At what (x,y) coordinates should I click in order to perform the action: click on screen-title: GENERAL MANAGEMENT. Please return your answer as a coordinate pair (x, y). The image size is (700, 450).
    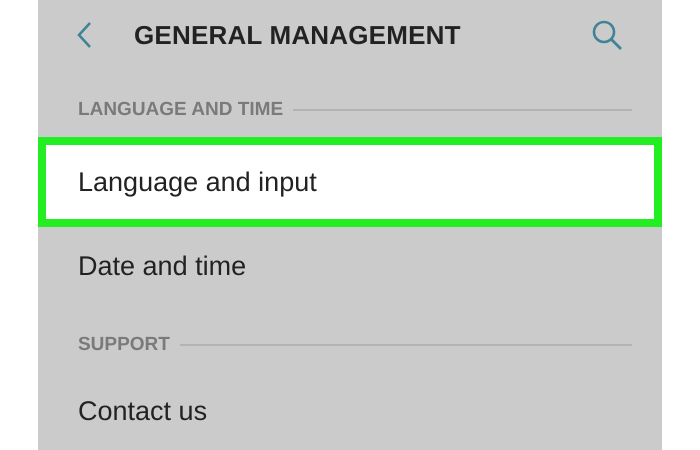
    Looking at the image, I should click on (298, 35).